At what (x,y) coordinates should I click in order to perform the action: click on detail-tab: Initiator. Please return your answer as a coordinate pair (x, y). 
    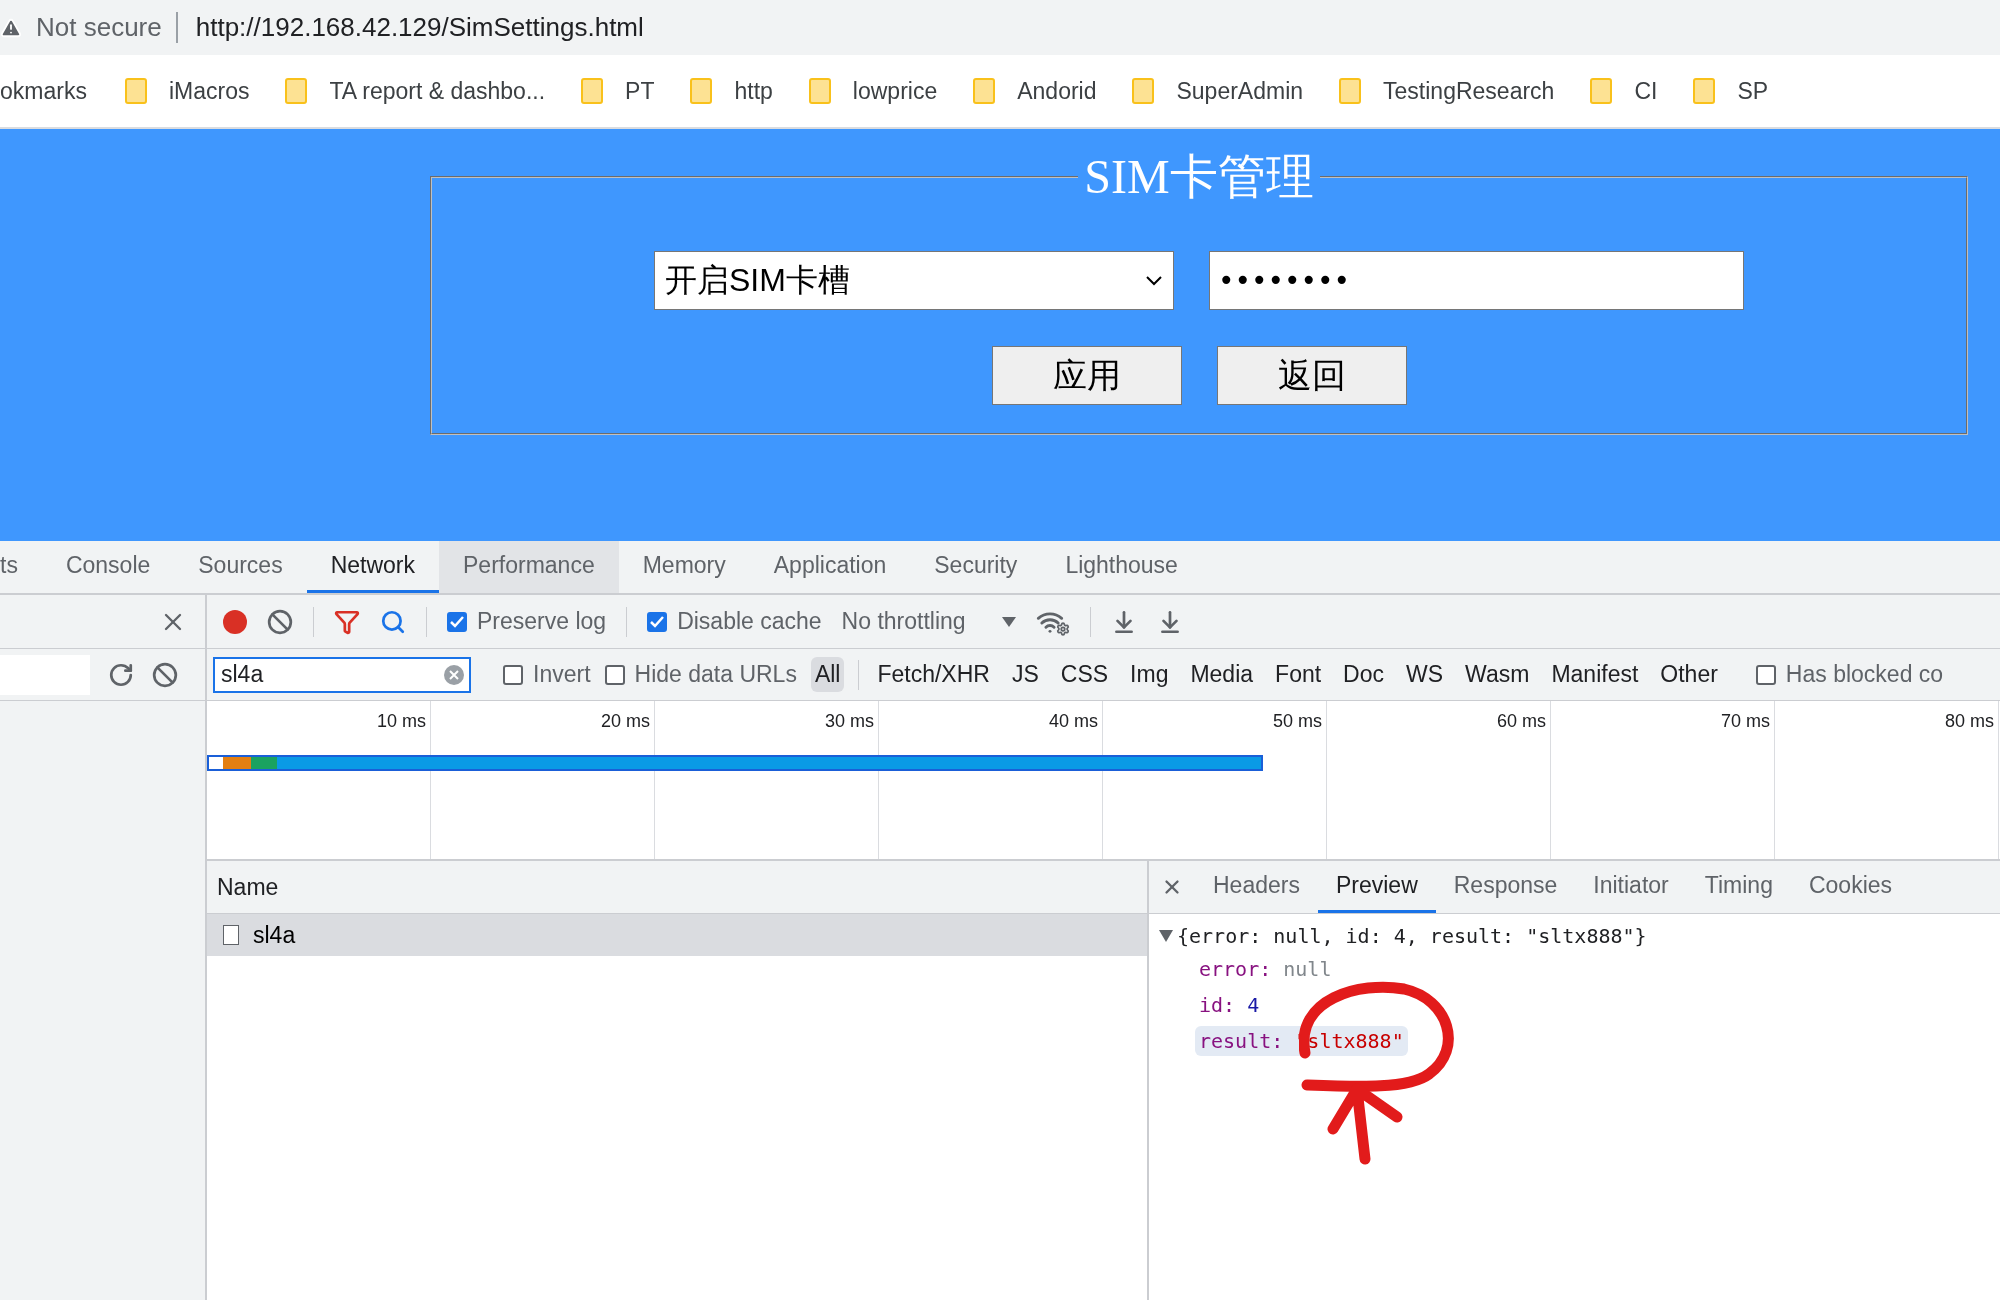
    Looking at the image, I should click on (1631, 887).